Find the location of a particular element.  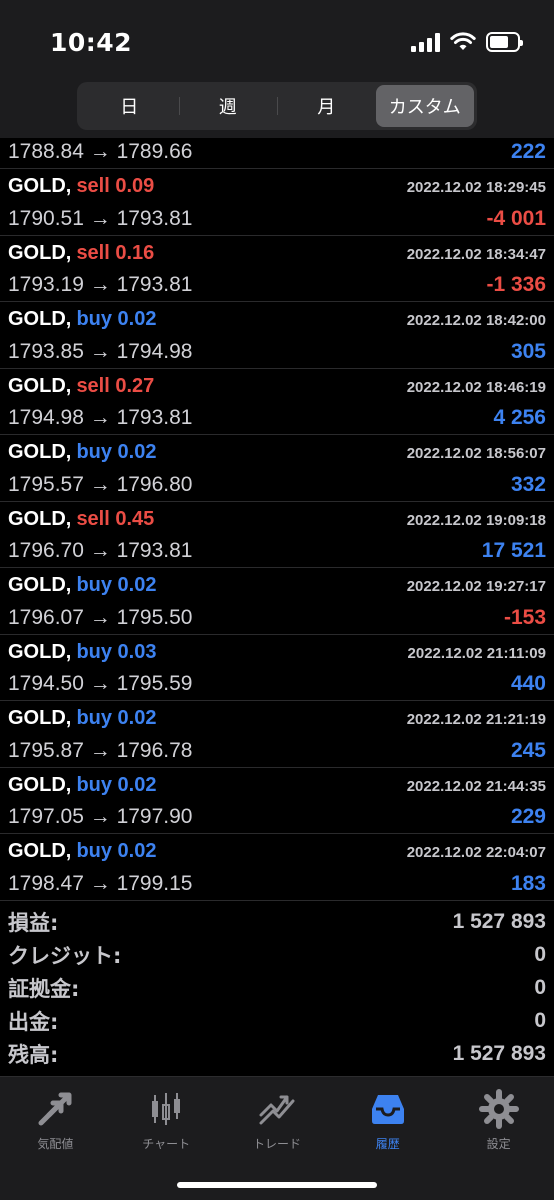

trade-title: GOLD, sell 0.16 is located at coordinates (81, 253).